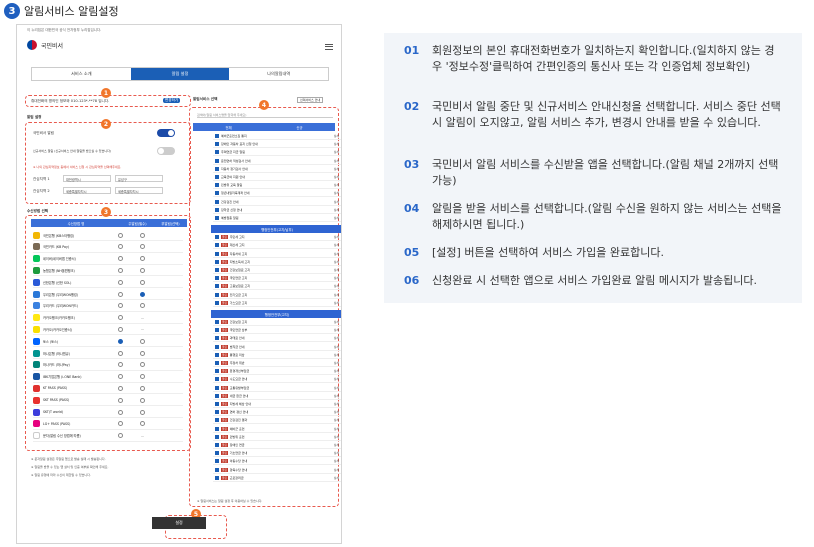 The height and width of the screenshot is (547, 814). I want to click on menu-icon, so click(329, 46).